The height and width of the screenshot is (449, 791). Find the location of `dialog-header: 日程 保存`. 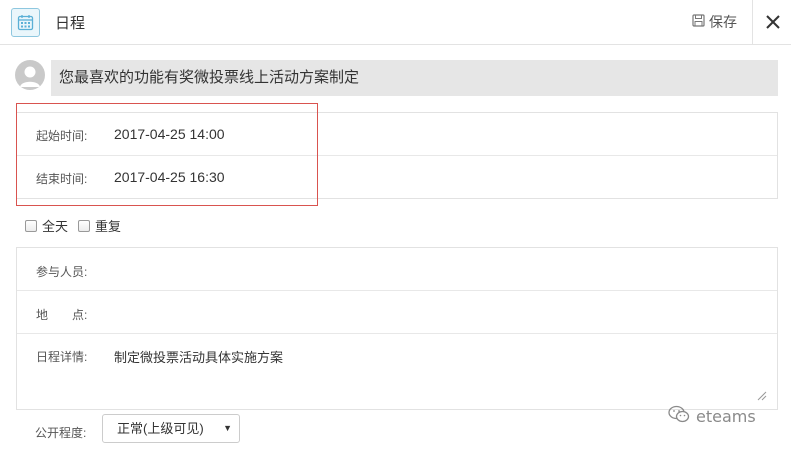

dialog-header: 日程 保存 is located at coordinates (395, 22).